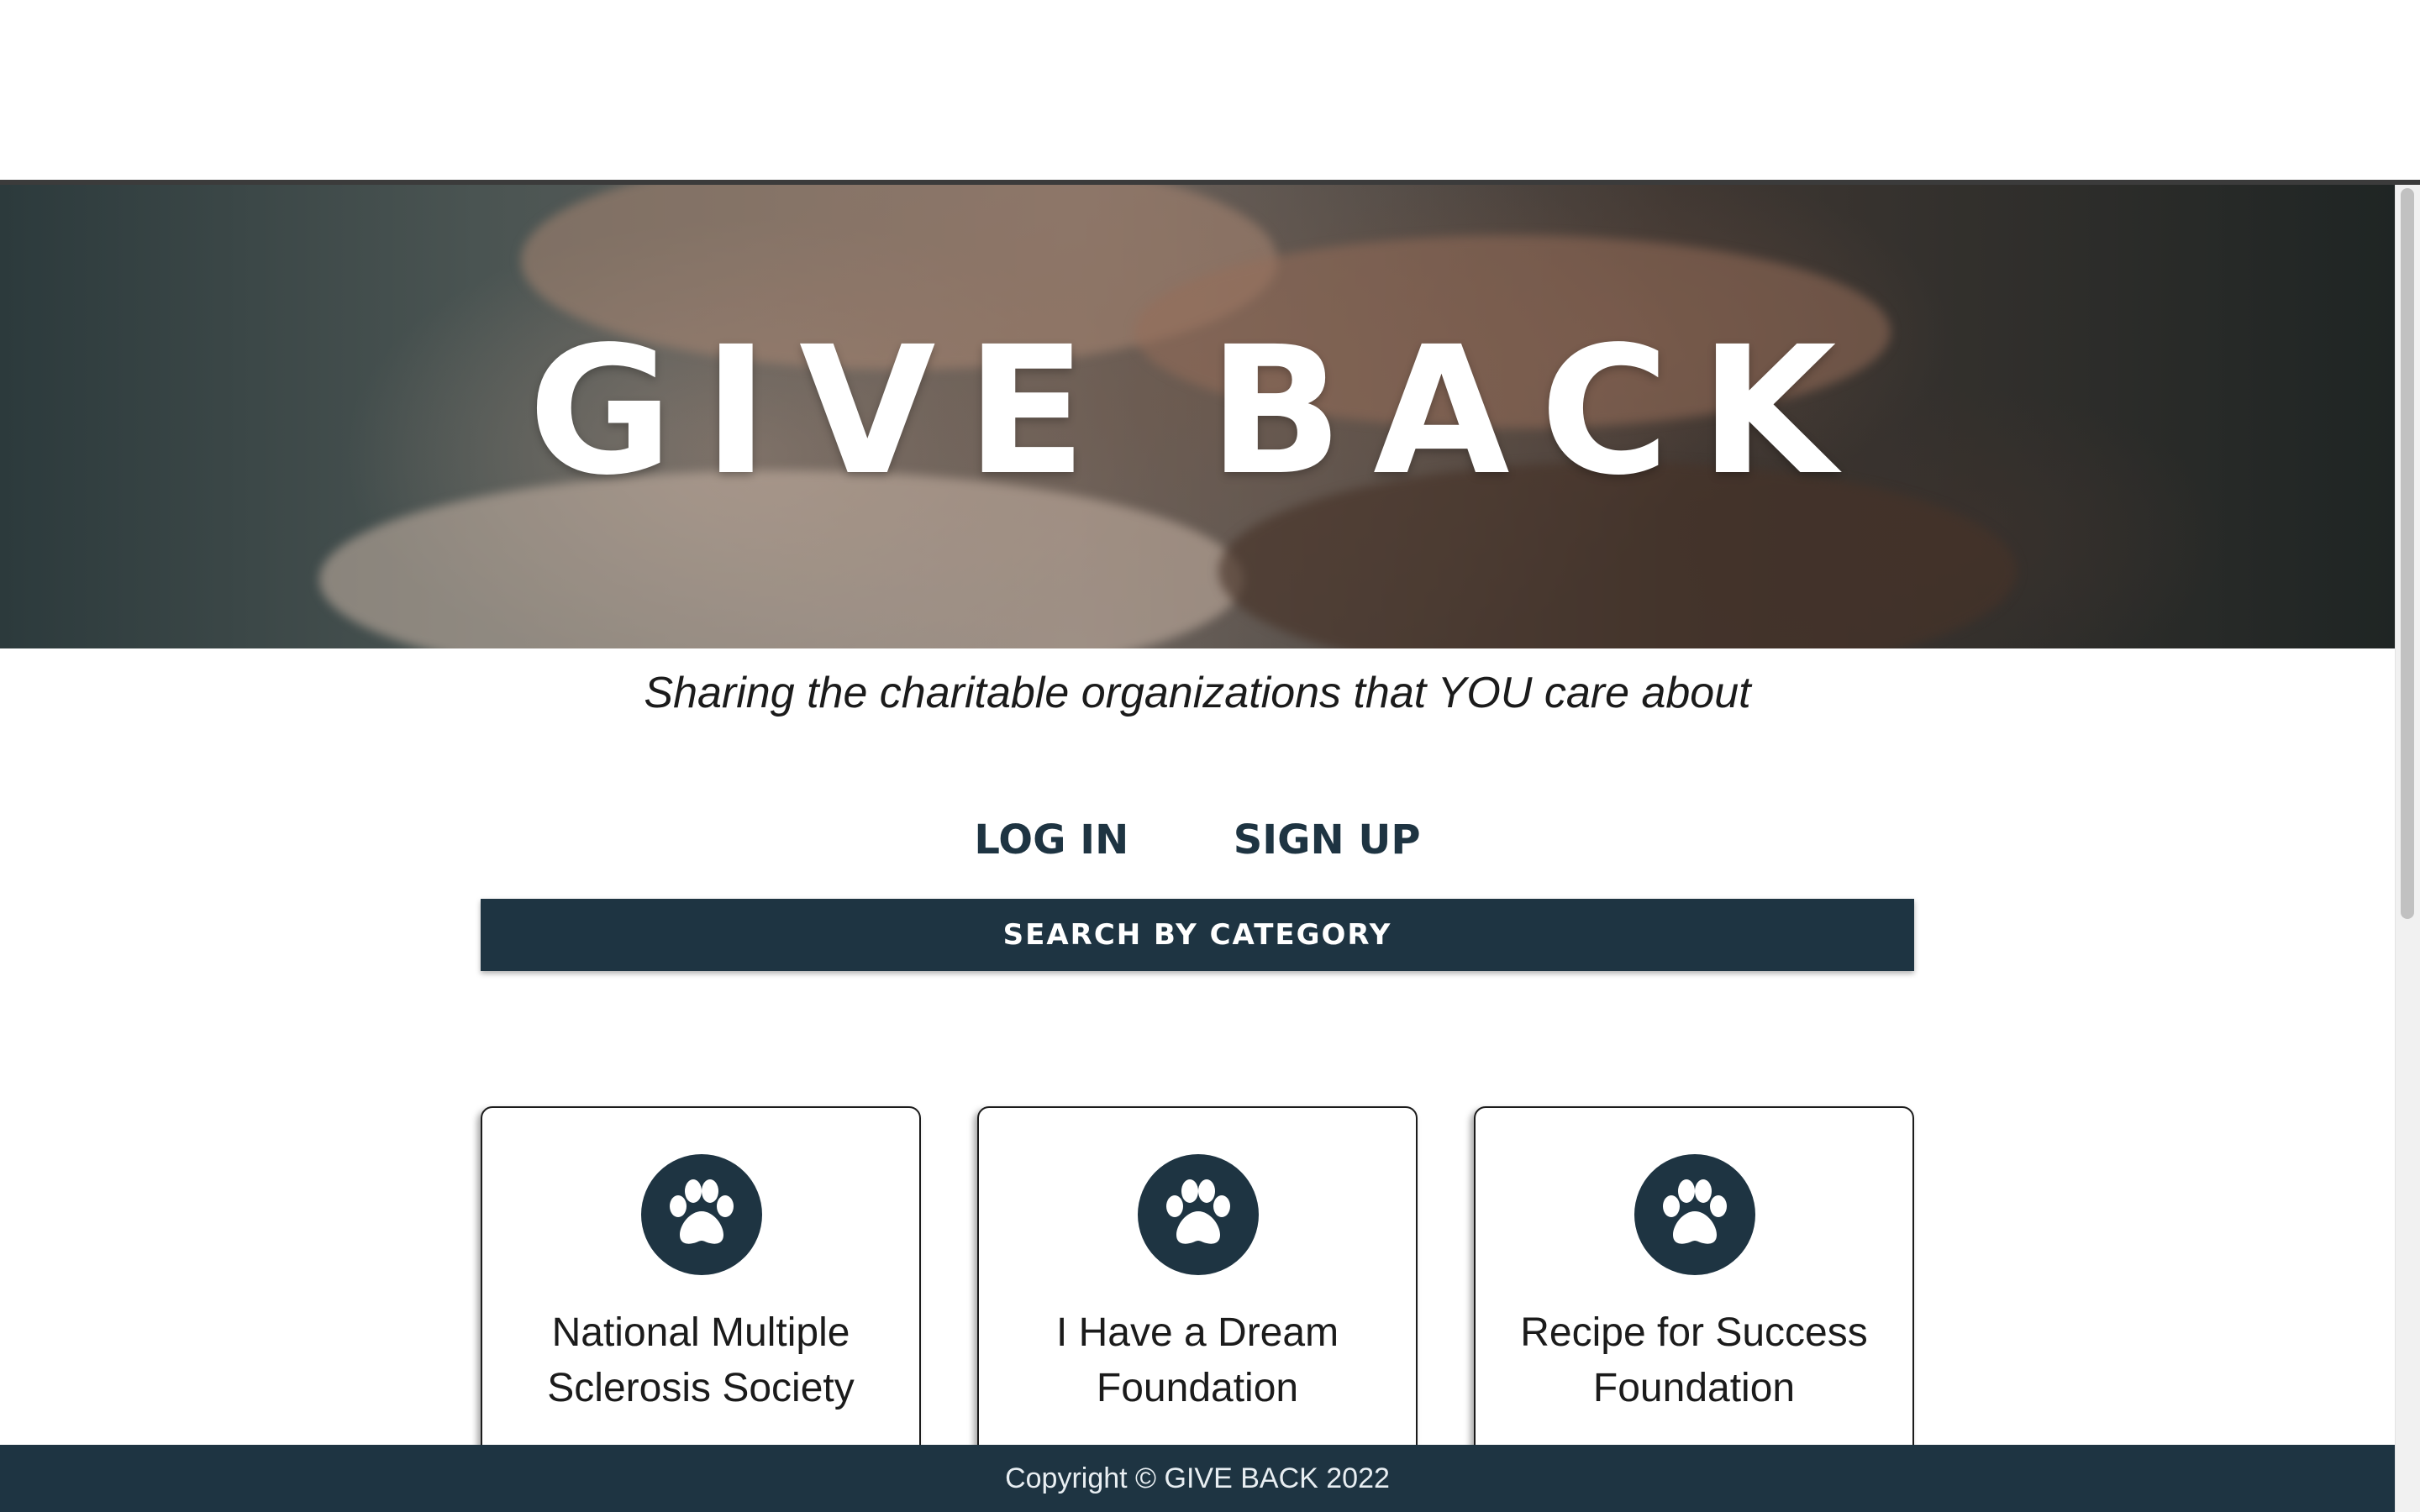 The width and height of the screenshot is (2420, 1512). Describe the element at coordinates (1694, 1282) in the screenshot. I see `organization-card: Recipe for Success Foundation` at that location.